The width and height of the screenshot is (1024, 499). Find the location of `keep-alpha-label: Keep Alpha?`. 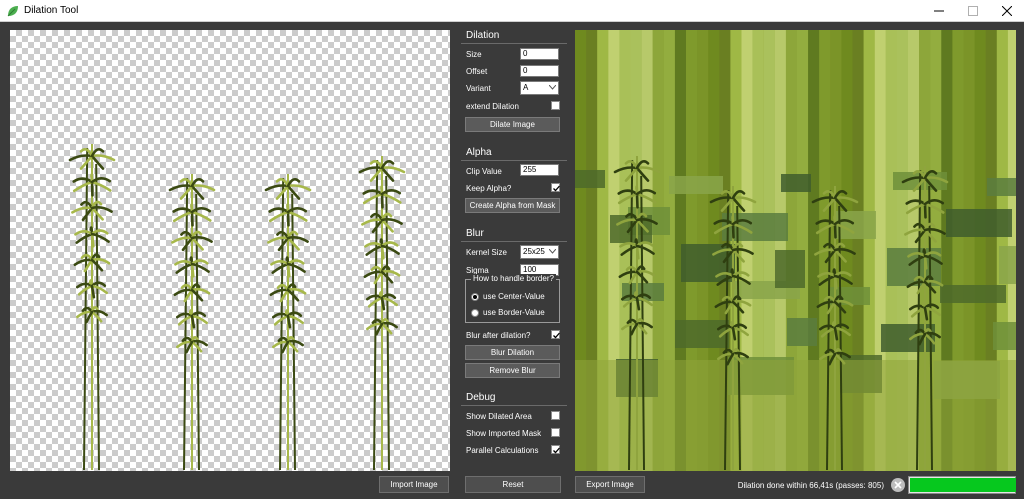

keep-alpha-label: Keep Alpha? is located at coordinates (489, 188).